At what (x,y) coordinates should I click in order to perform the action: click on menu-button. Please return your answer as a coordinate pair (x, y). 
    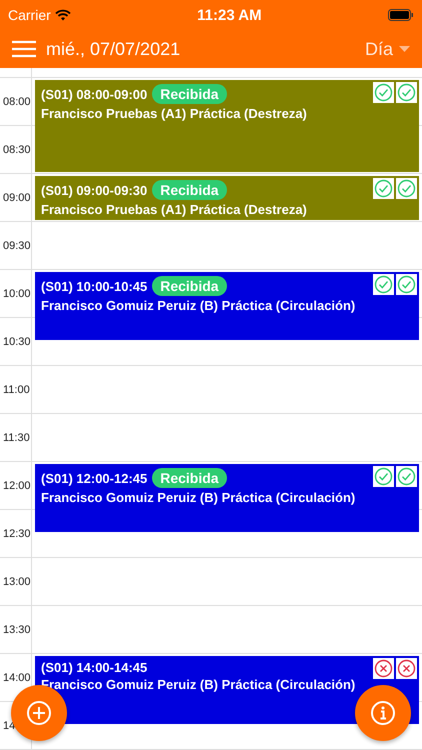
    Looking at the image, I should click on (24, 49).